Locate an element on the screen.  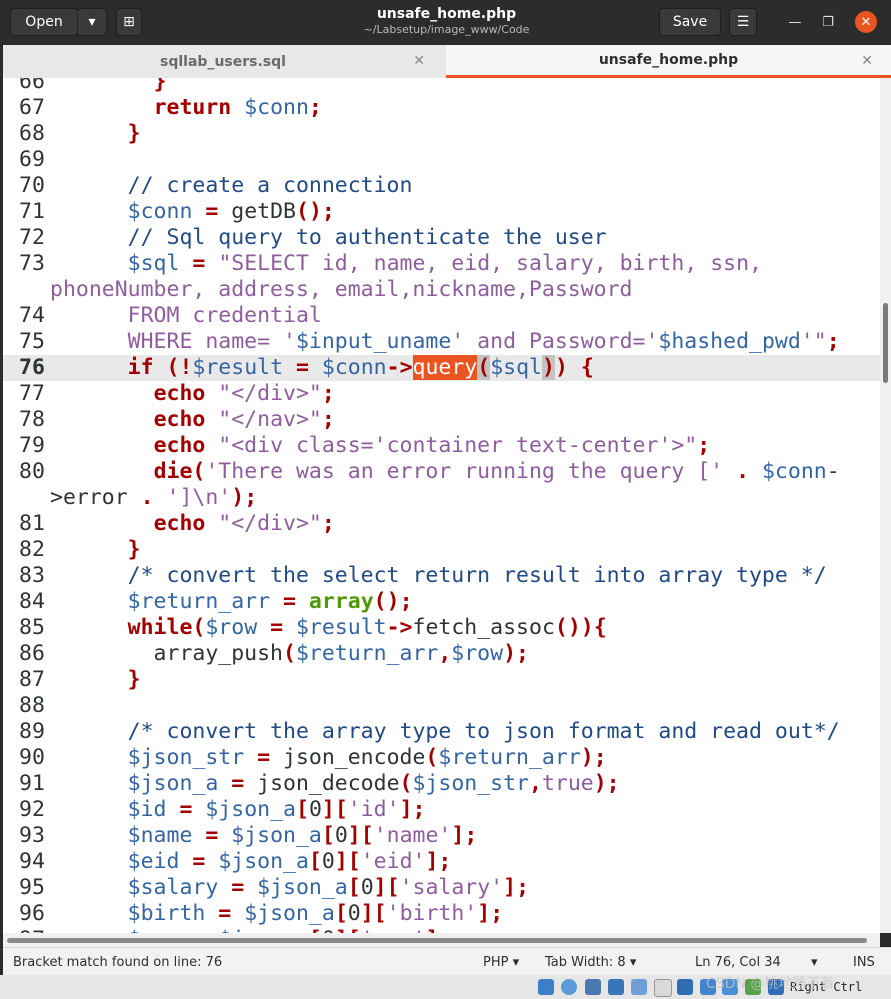
menu-icon: ☰ is located at coordinates (743, 22).